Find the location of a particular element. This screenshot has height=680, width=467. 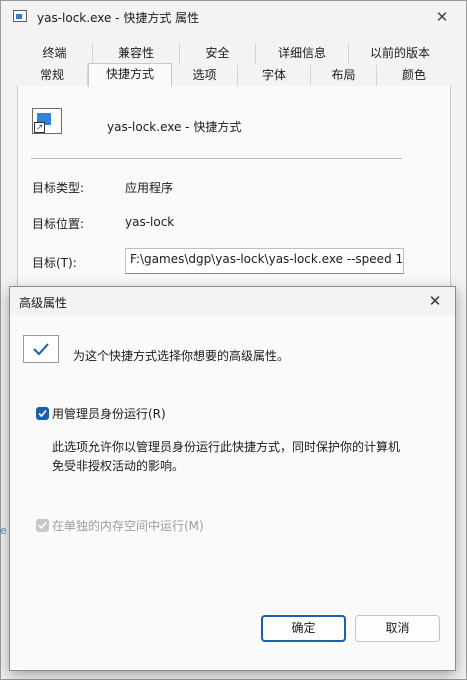

window-title: yas-lock.exe - 快捷方式 属性 is located at coordinates (118, 18).